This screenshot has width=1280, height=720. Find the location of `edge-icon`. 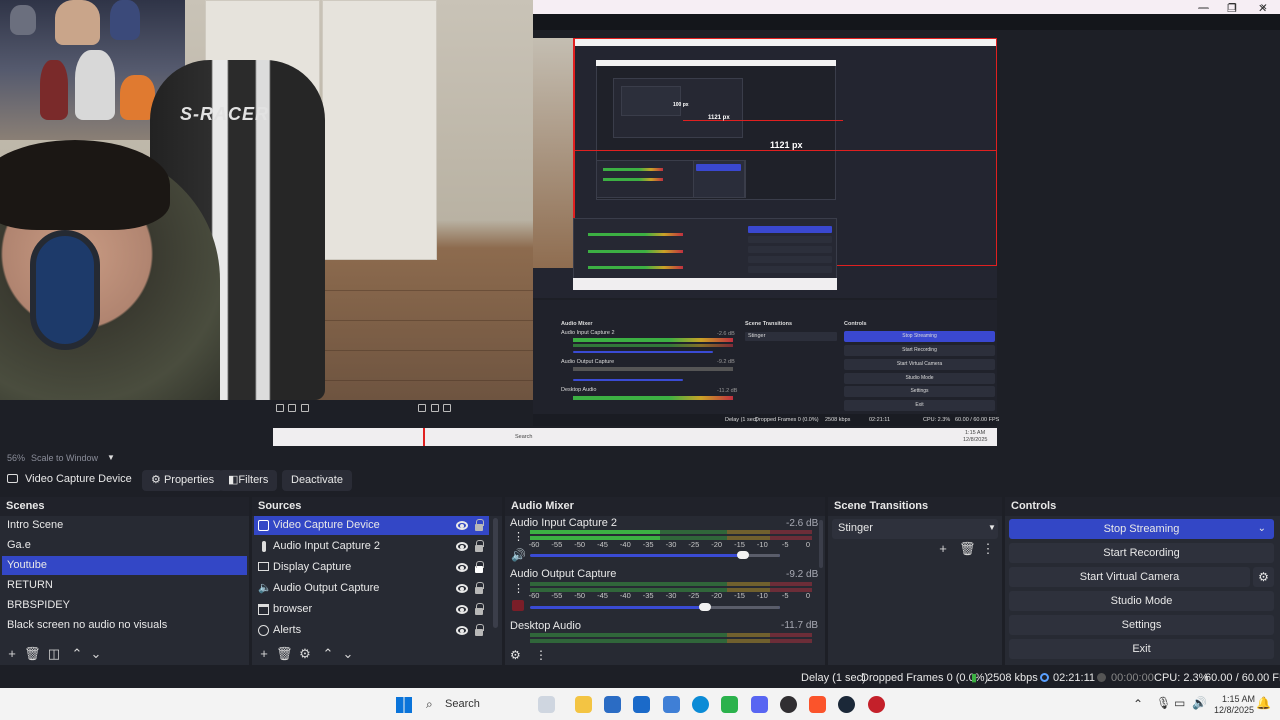

edge-icon is located at coordinates (700, 704).